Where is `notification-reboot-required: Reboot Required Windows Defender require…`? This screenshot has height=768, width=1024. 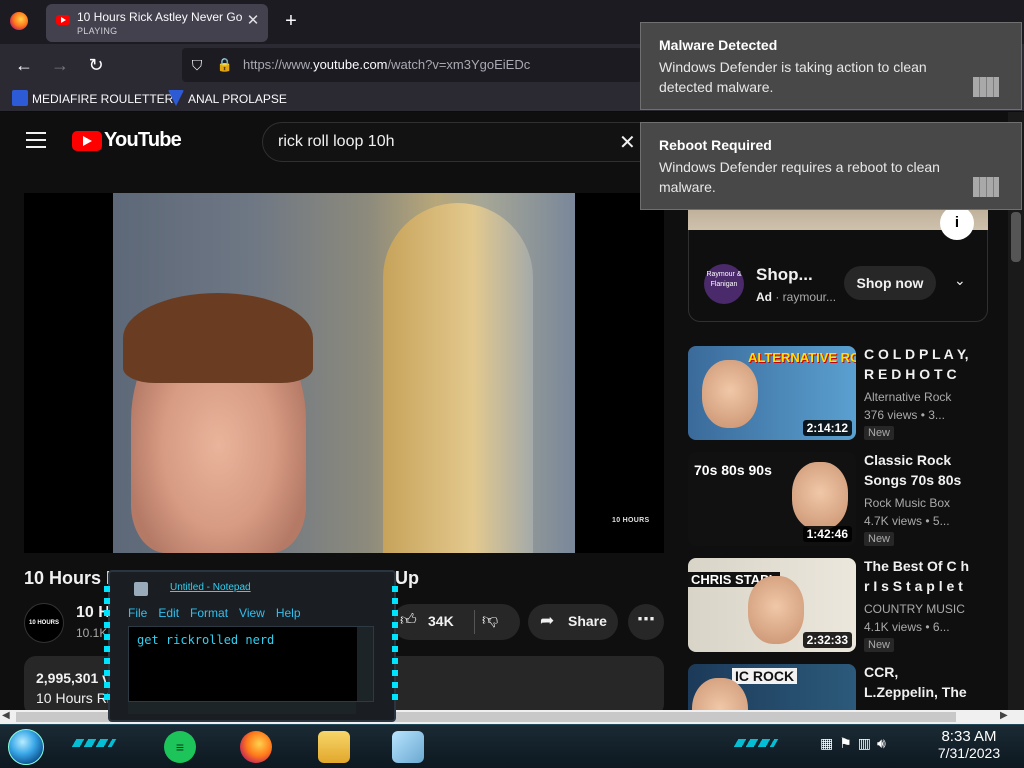 notification-reboot-required: Reboot Required Windows Defender require… is located at coordinates (831, 166).